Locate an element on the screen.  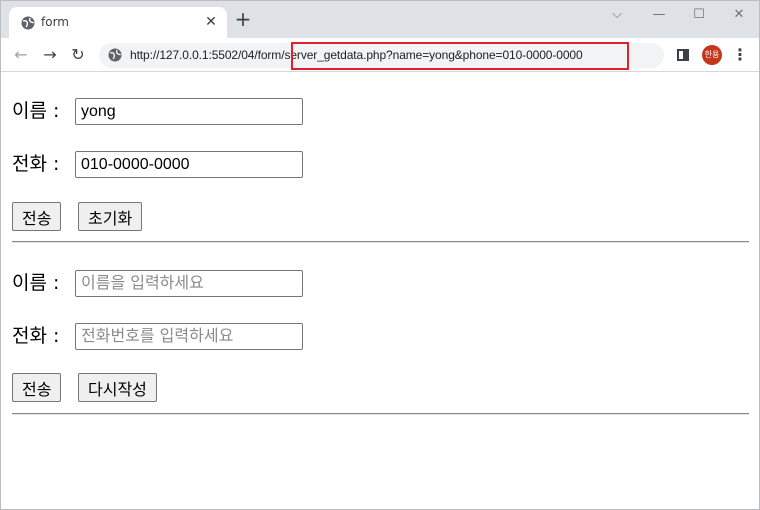
form1-phone-input is located at coordinates (189, 164).